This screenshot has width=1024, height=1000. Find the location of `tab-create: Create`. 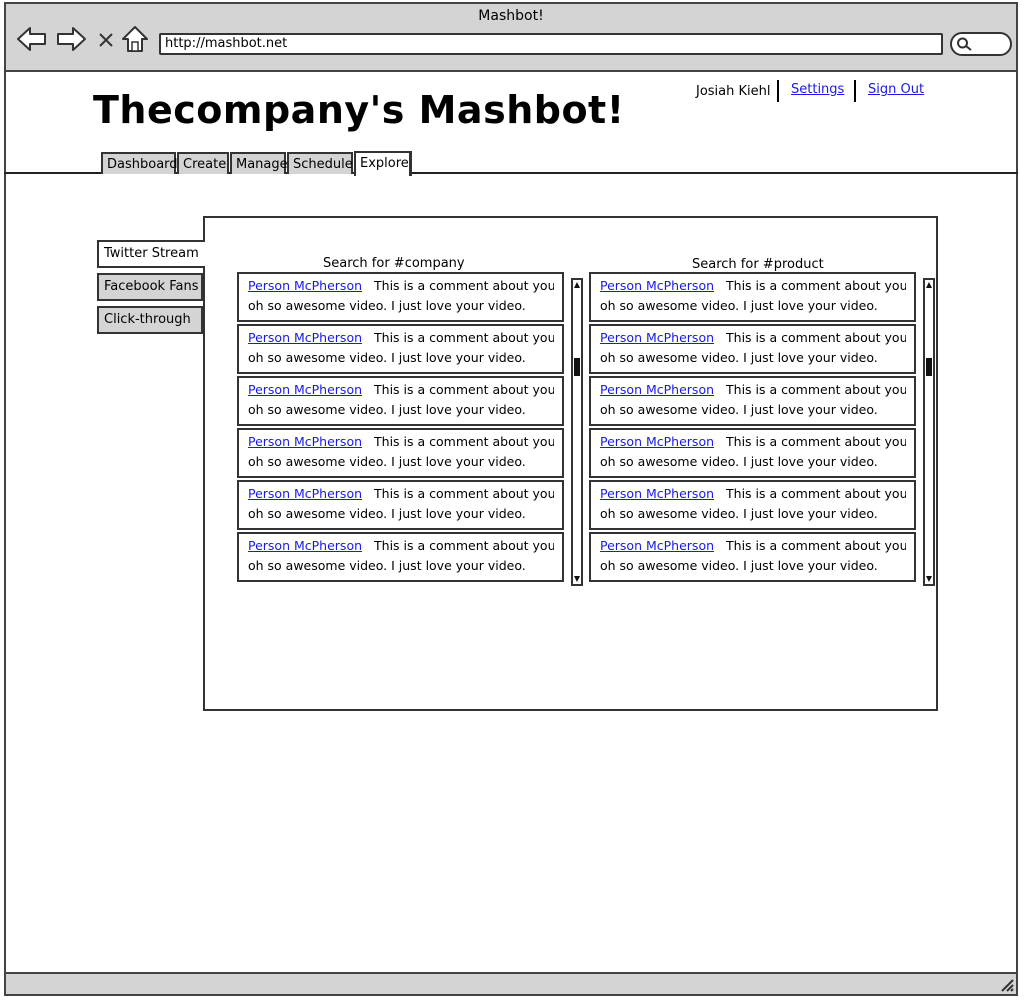

tab-create: Create is located at coordinates (203, 163).